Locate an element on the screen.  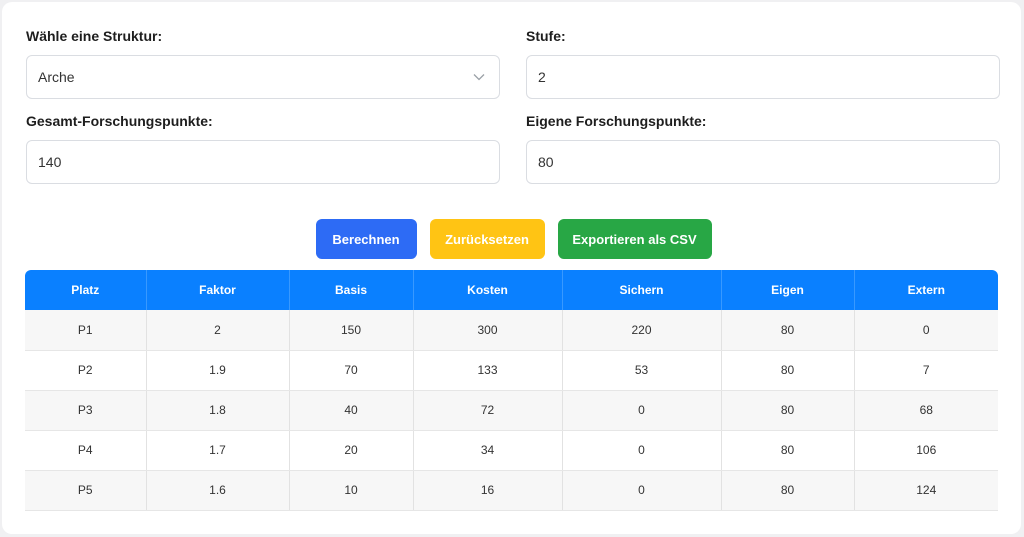
total-points-field-box is located at coordinates (263, 162).